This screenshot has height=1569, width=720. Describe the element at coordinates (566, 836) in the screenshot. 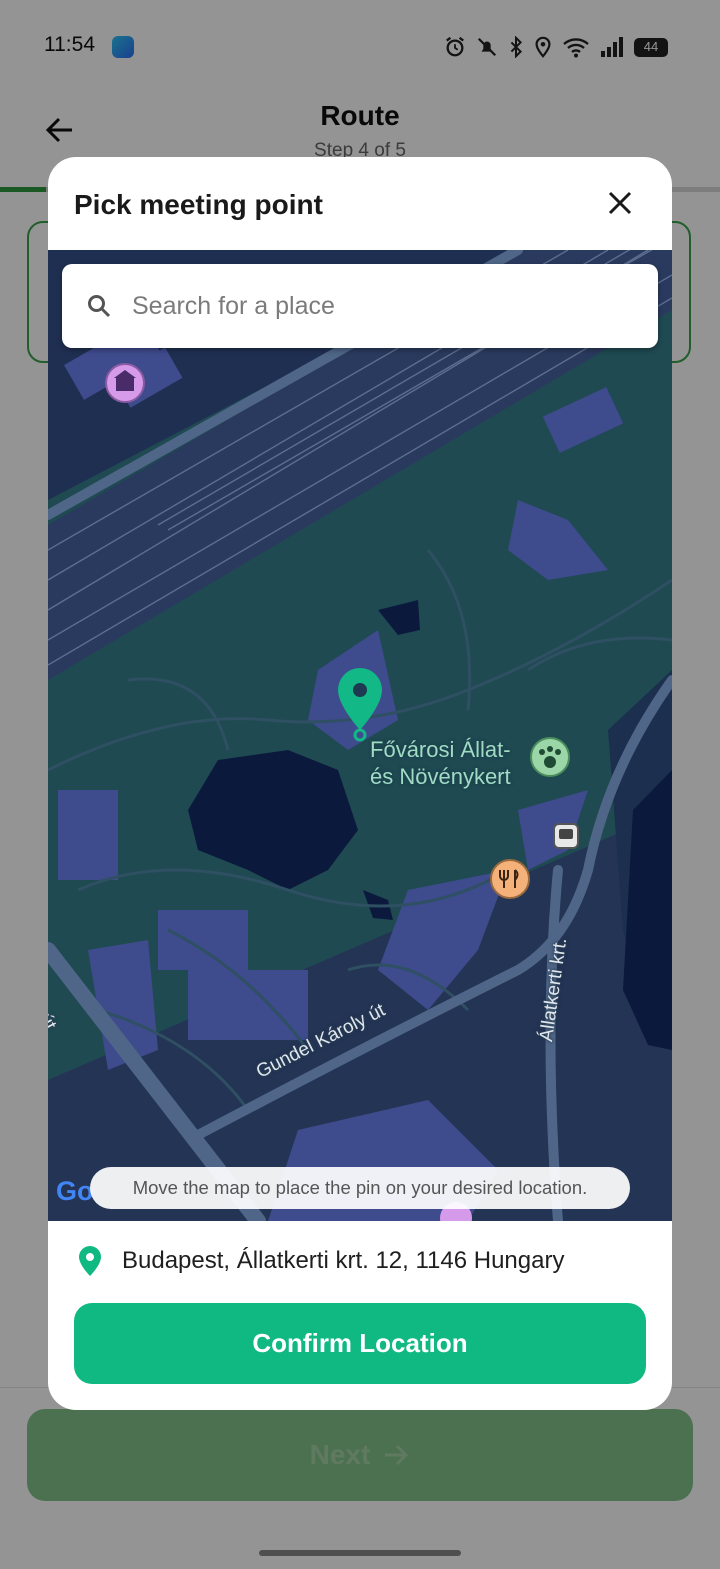

I see `bus-stop-icon` at that location.